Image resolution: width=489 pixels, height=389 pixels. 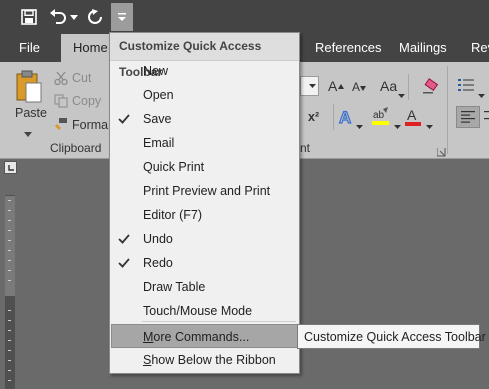 What do you see at coordinates (305, 148) in the screenshot?
I see `font-group-label: nt` at bounding box center [305, 148].